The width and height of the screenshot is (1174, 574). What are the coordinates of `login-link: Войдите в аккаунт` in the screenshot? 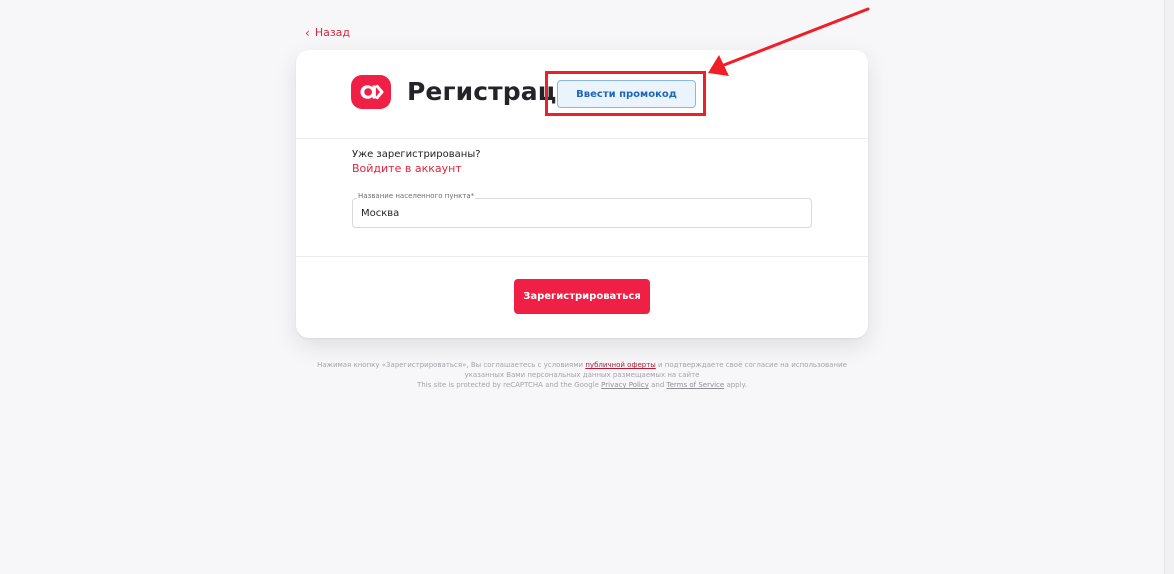 It's located at (407, 168).